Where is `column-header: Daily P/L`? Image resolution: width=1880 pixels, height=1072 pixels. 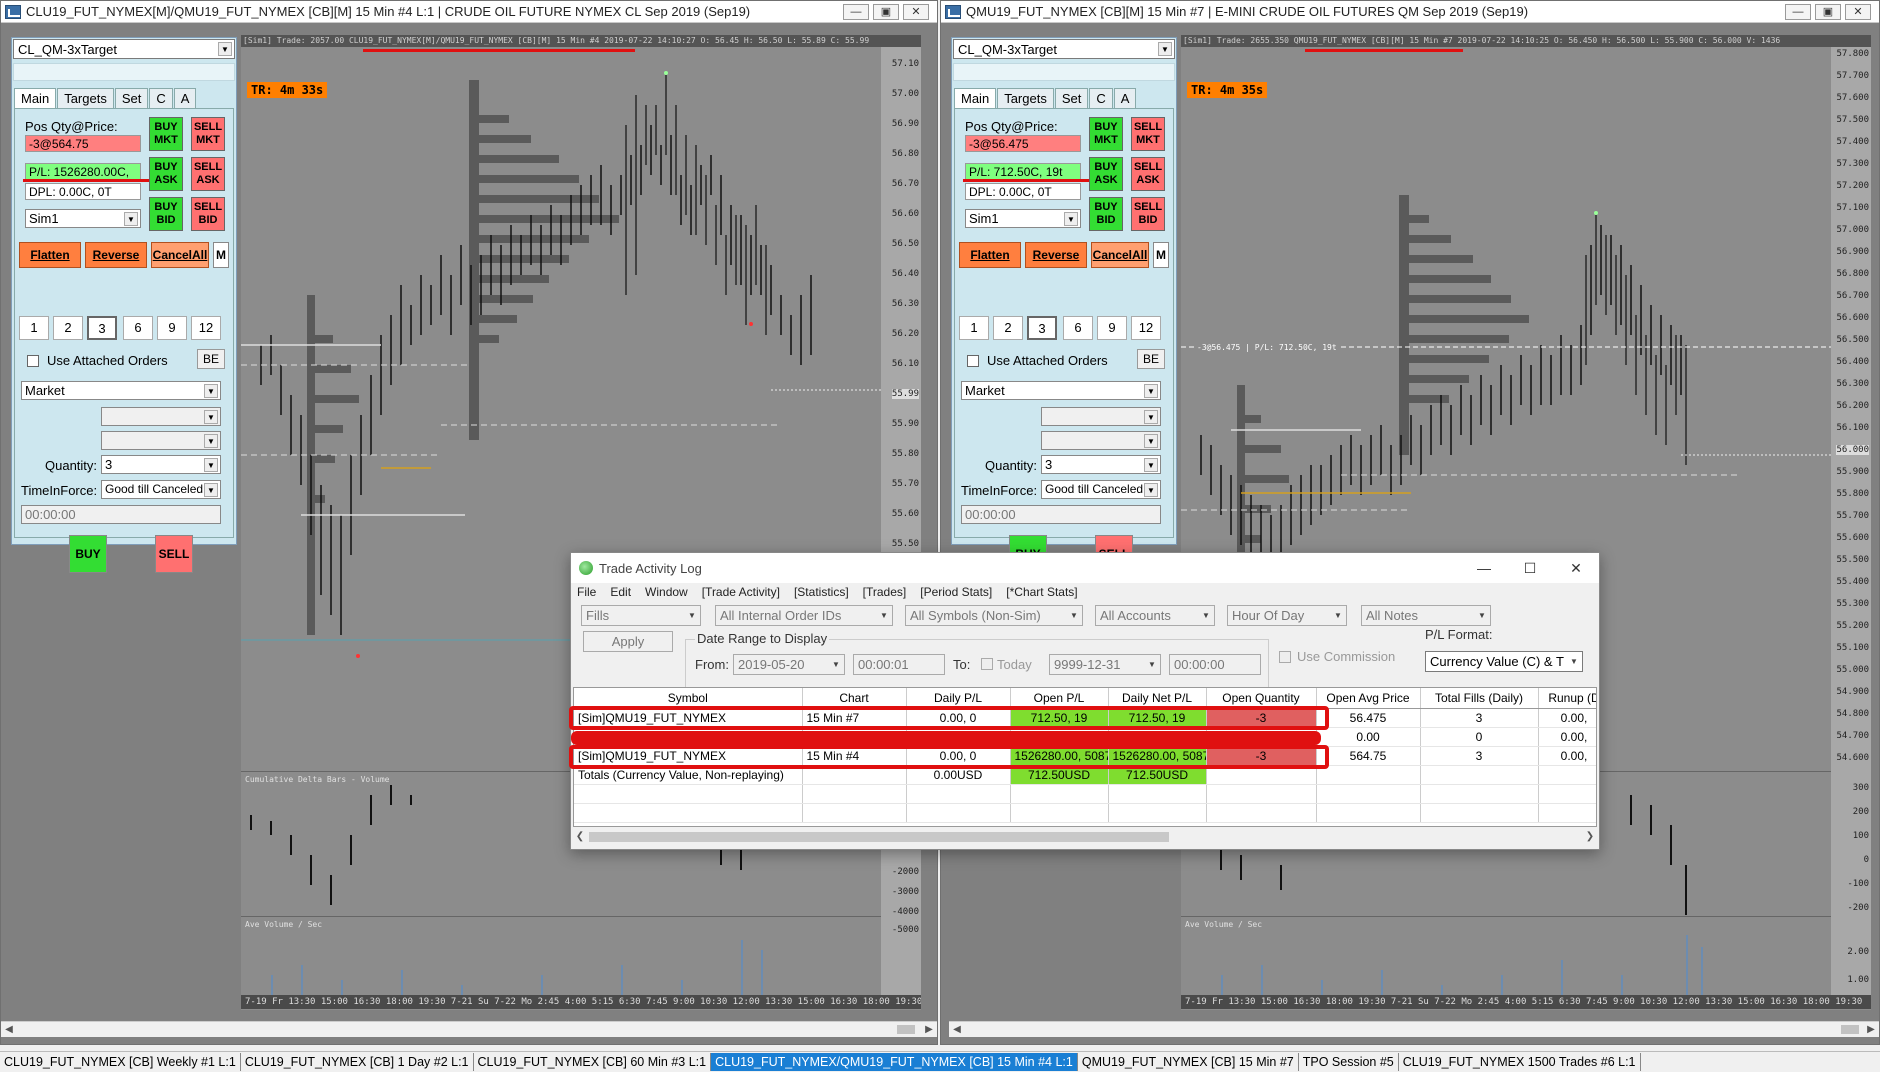
column-header: Daily P/L is located at coordinates (958, 698).